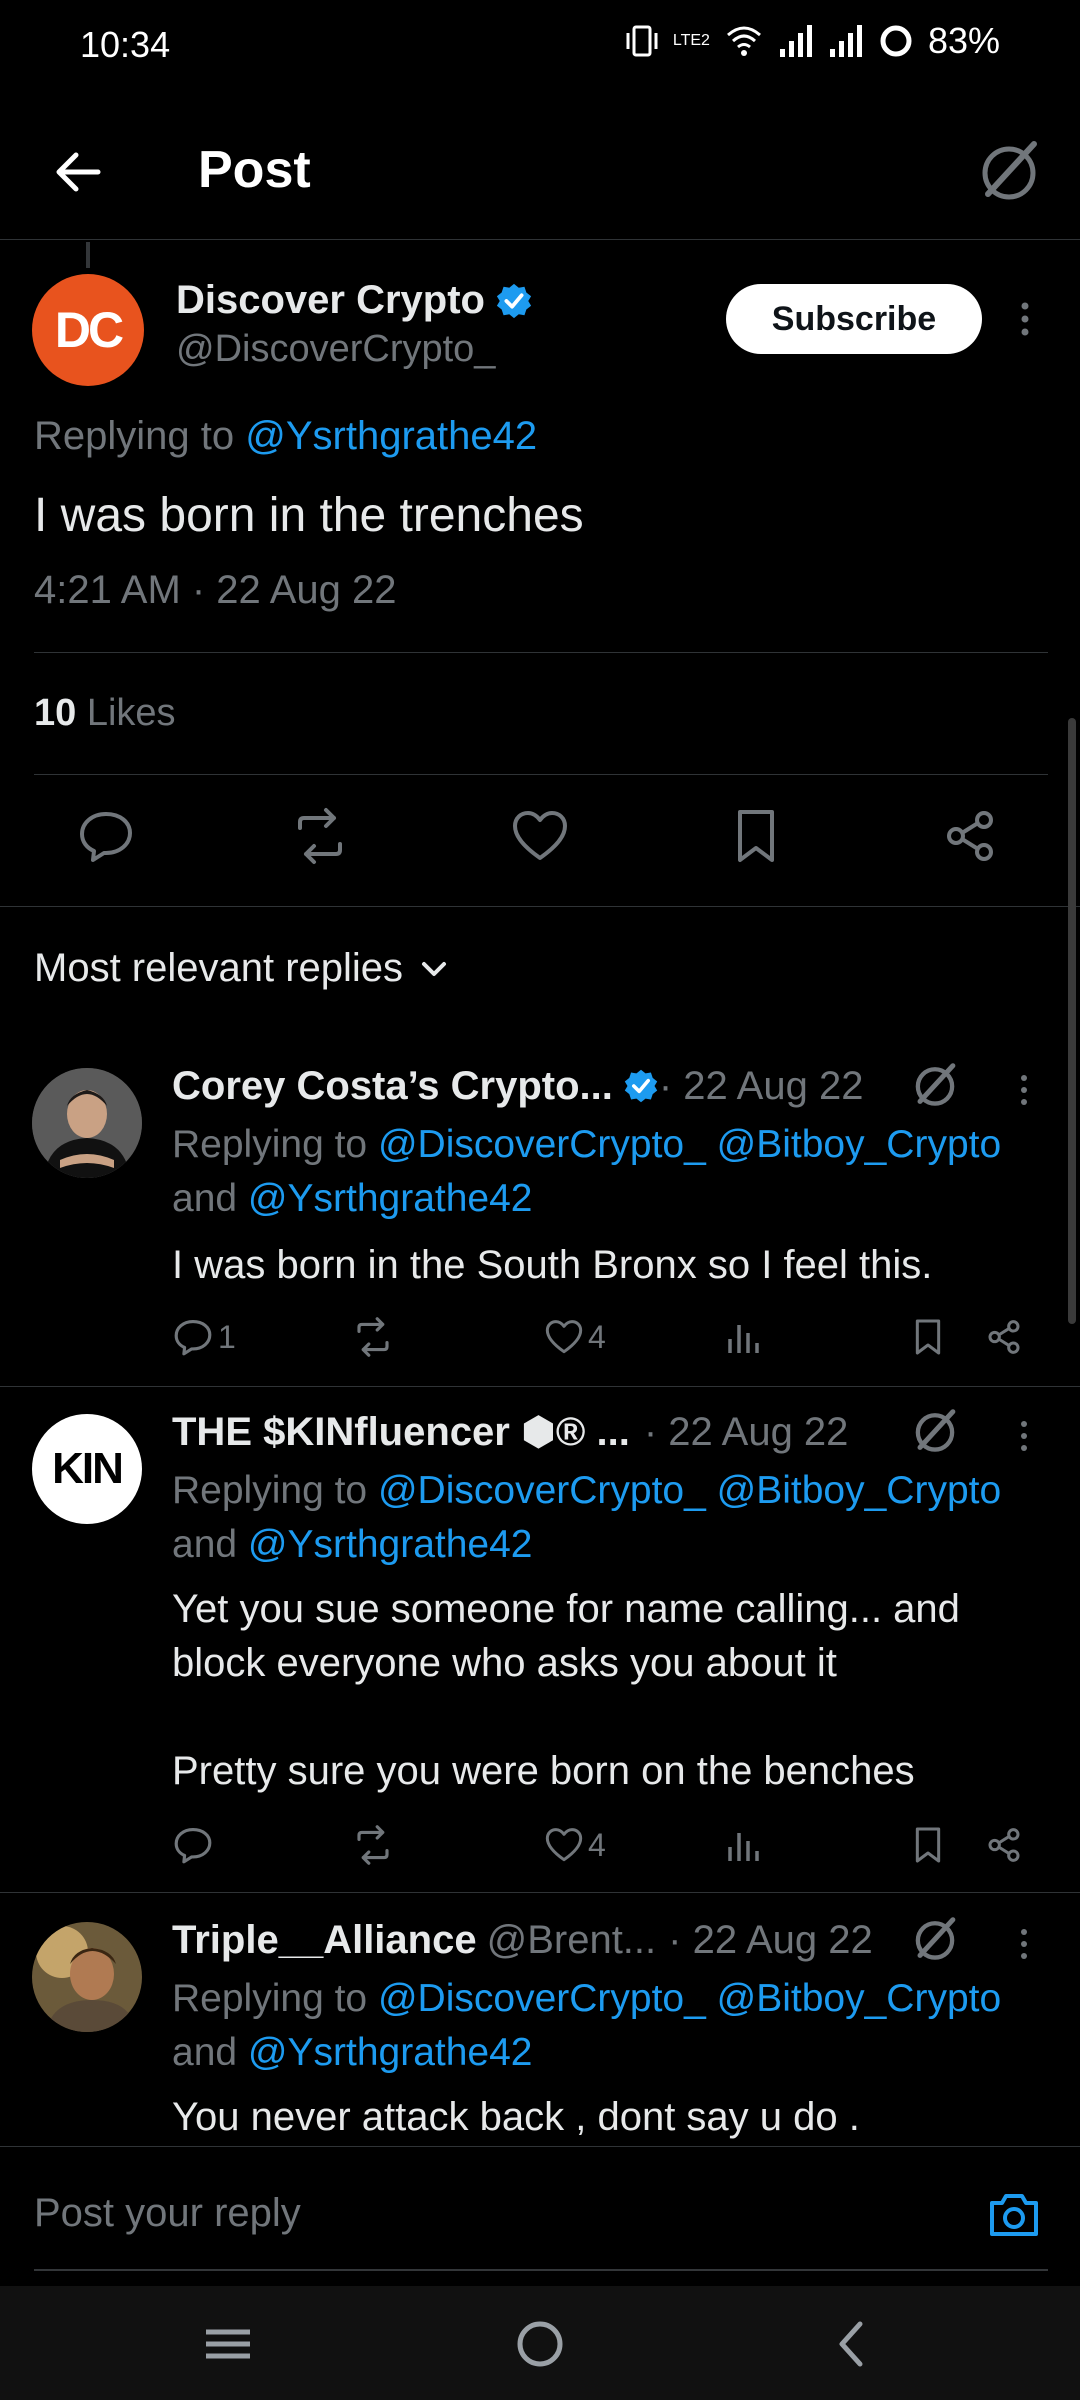 The height and width of the screenshot is (2400, 1080). What do you see at coordinates (516, 2117) in the screenshot?
I see `reply-text: You never attack back , dont say u do .` at bounding box center [516, 2117].